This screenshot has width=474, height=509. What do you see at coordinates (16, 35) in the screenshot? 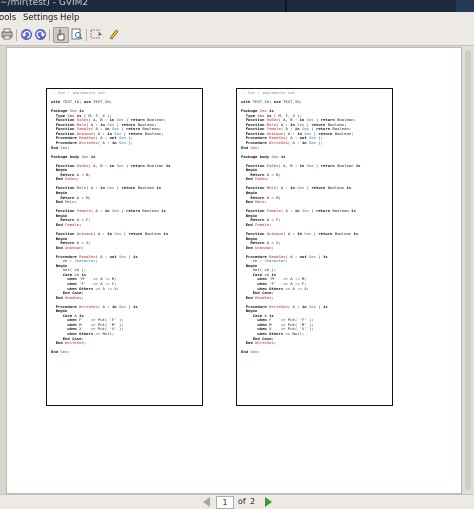
I see `toolbar-separator` at bounding box center [16, 35].